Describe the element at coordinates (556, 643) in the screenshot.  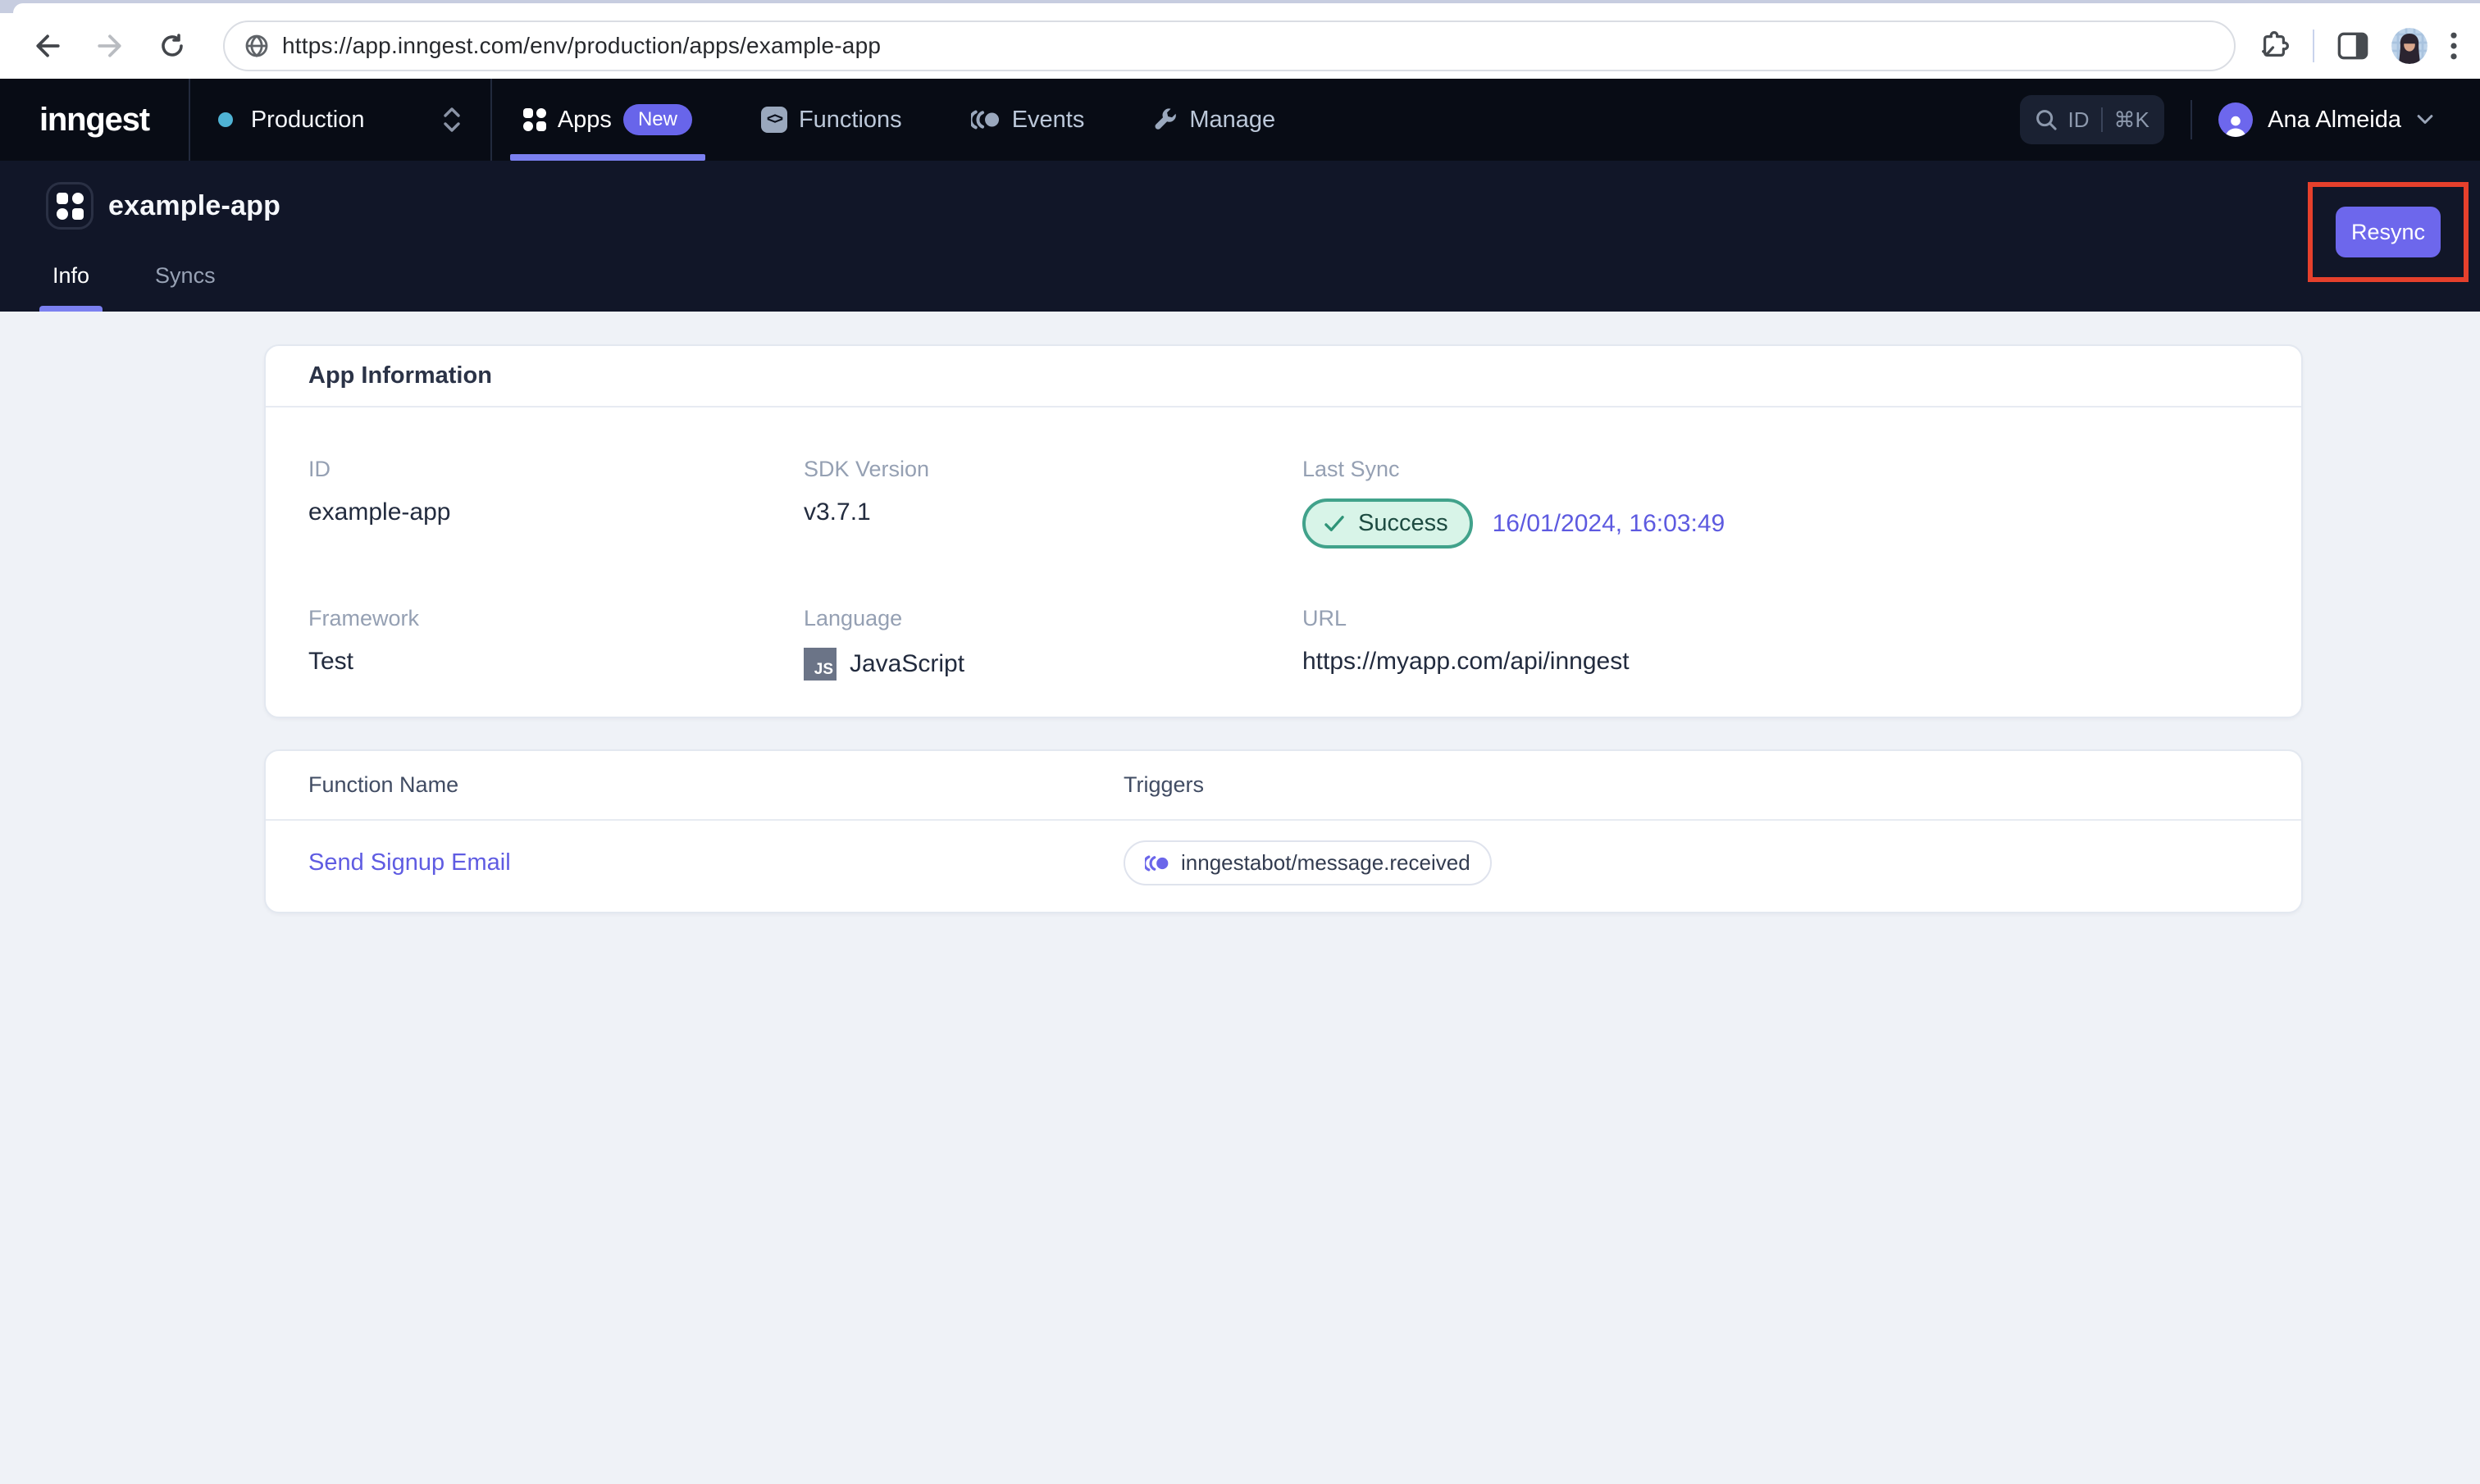
I see `field-framework: Framework Test` at that location.